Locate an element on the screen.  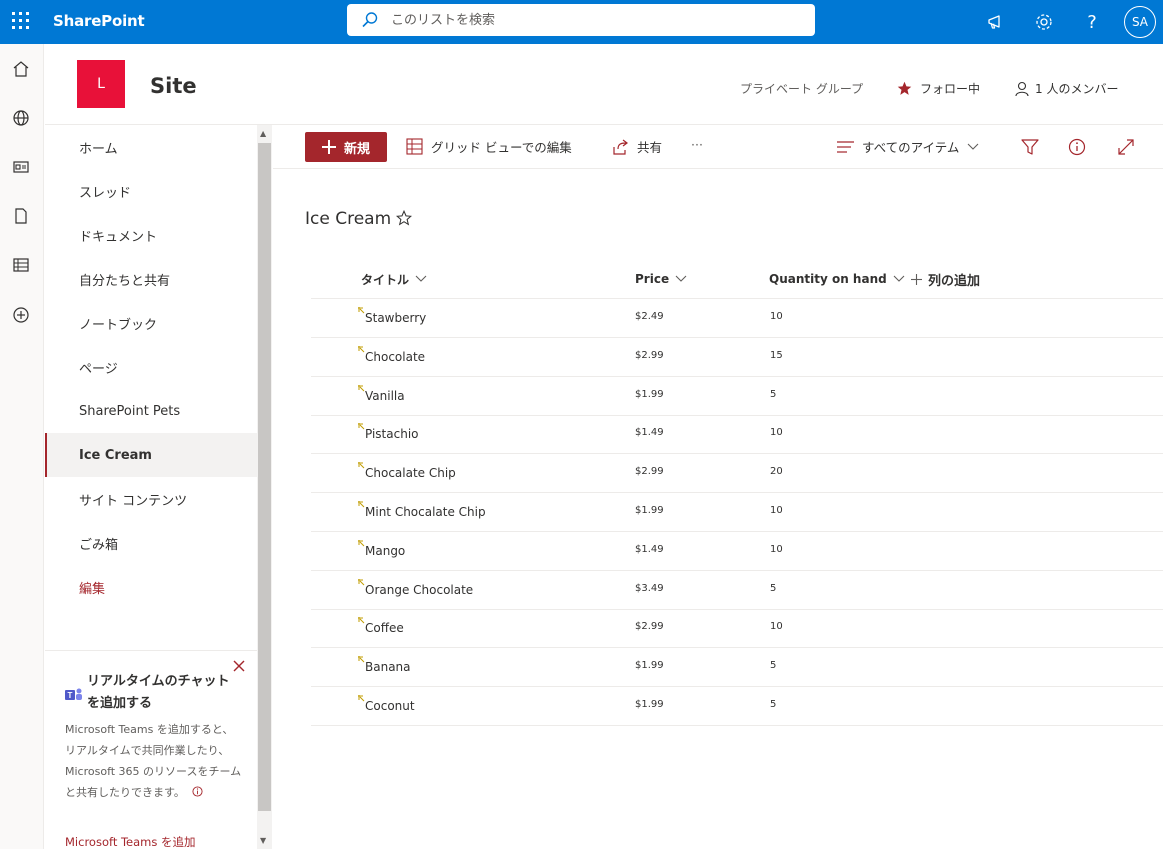
column-header-title: タイトル is located at coordinates (394, 279).